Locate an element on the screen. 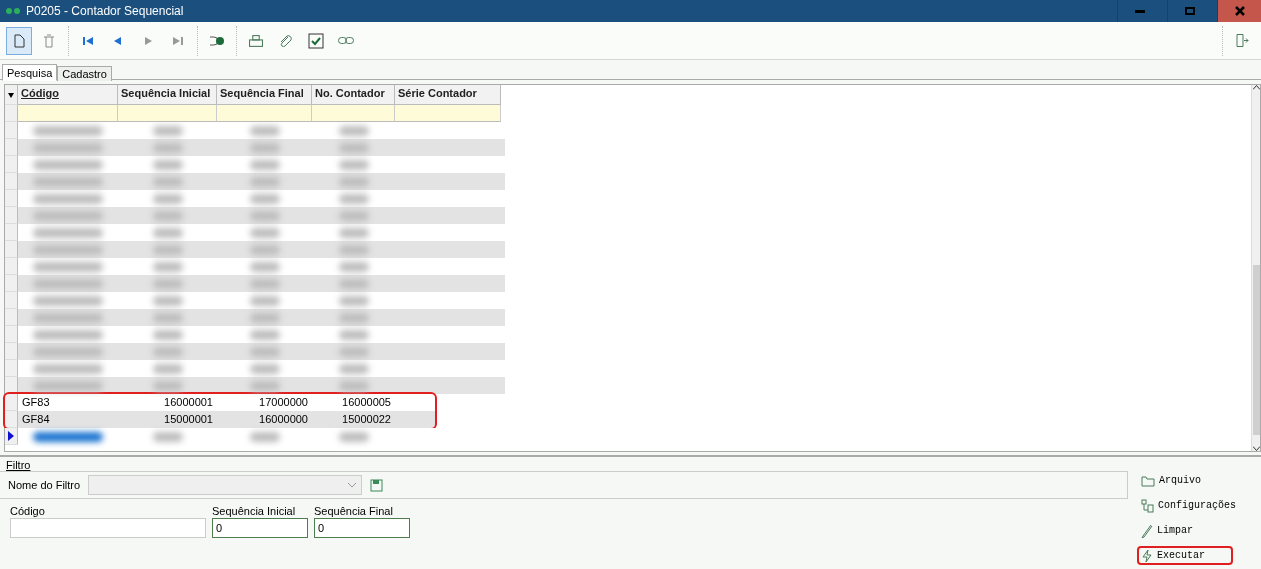 The image size is (1261, 569). chevron-down-icon is located at coordinates (1256, 448).